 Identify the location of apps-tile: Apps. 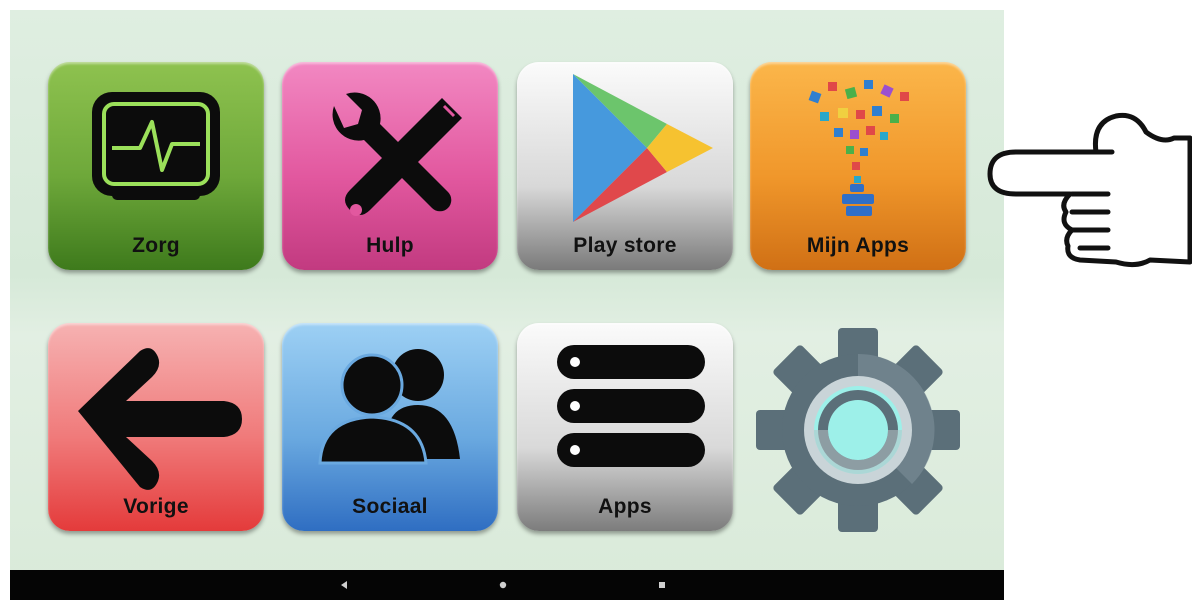
(625, 427).